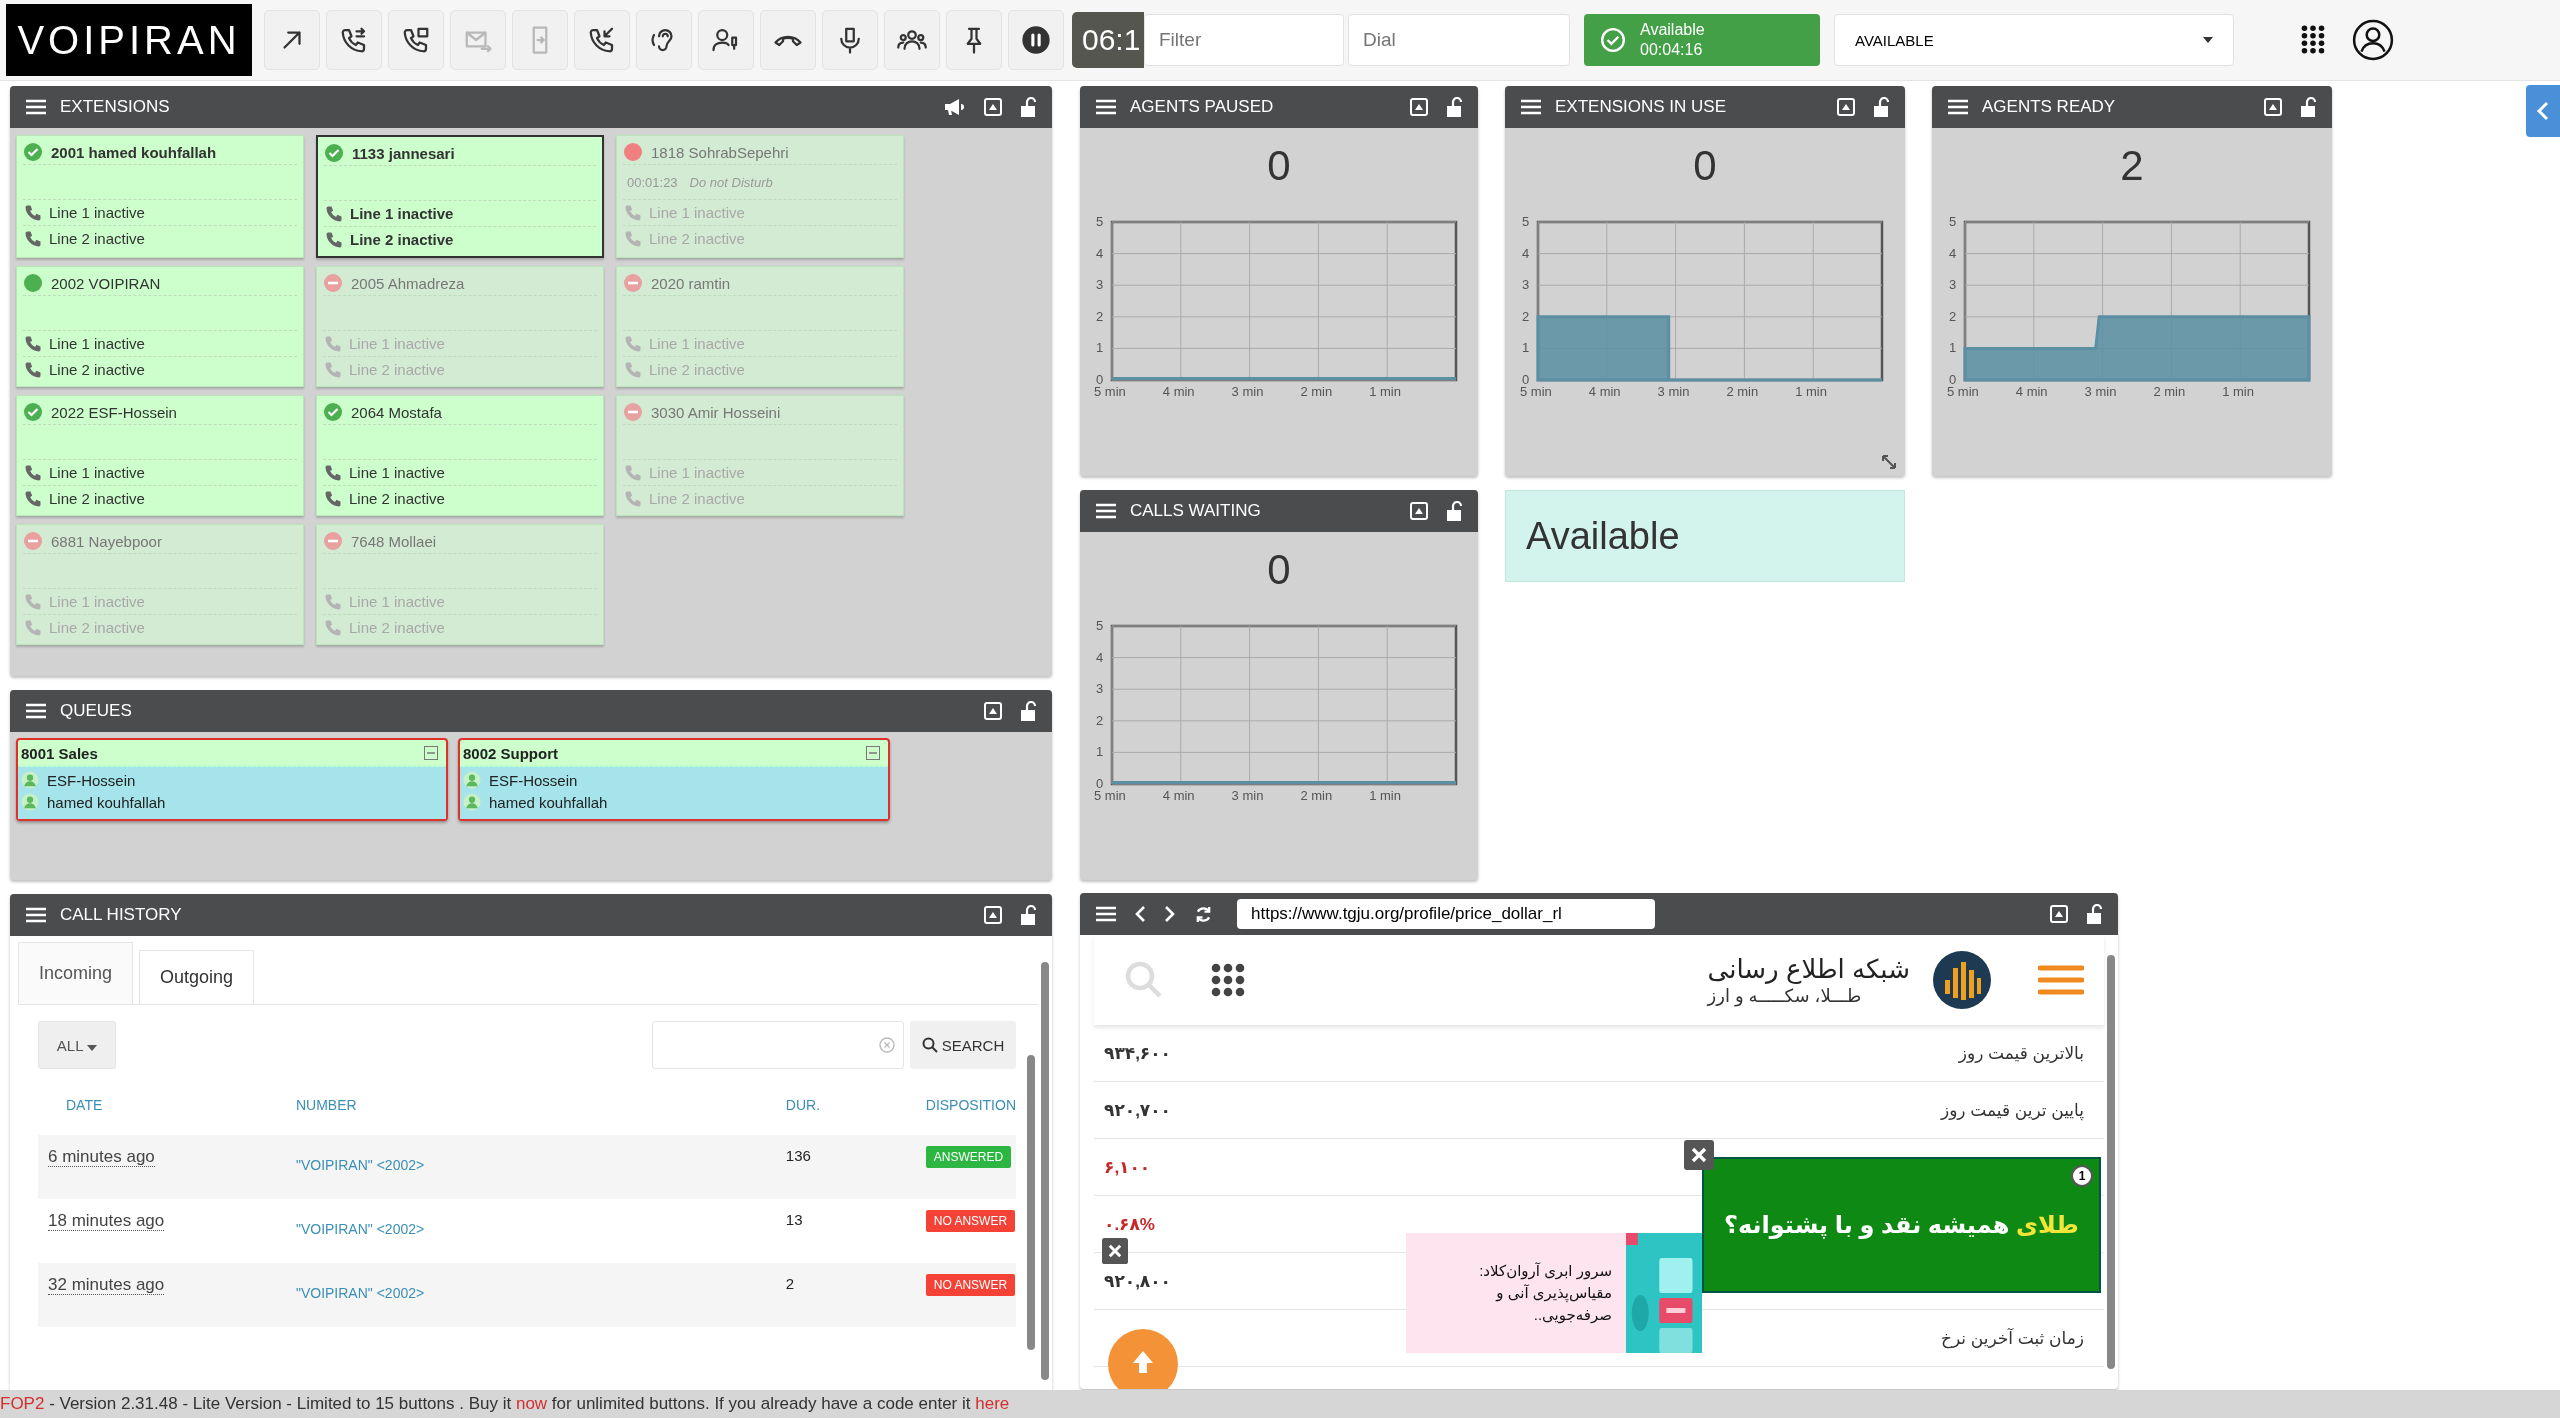  Describe the element at coordinates (855, 1116) in the screenshot. I see `column-header: DUR.` at that location.